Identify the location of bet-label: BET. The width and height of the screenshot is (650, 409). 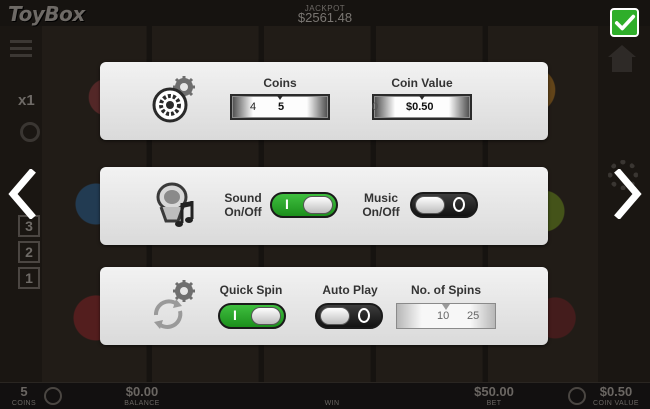
(494, 403).